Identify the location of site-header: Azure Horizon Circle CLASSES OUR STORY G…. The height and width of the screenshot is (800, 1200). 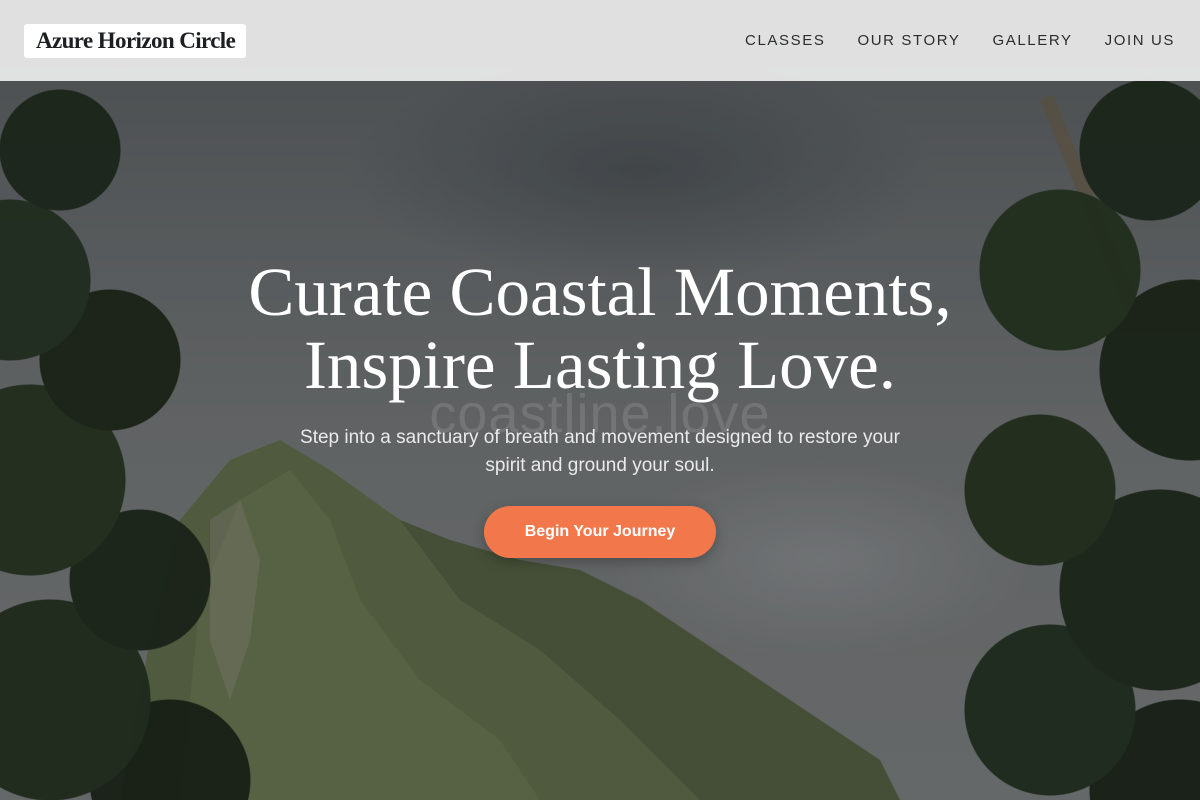
(600, 40).